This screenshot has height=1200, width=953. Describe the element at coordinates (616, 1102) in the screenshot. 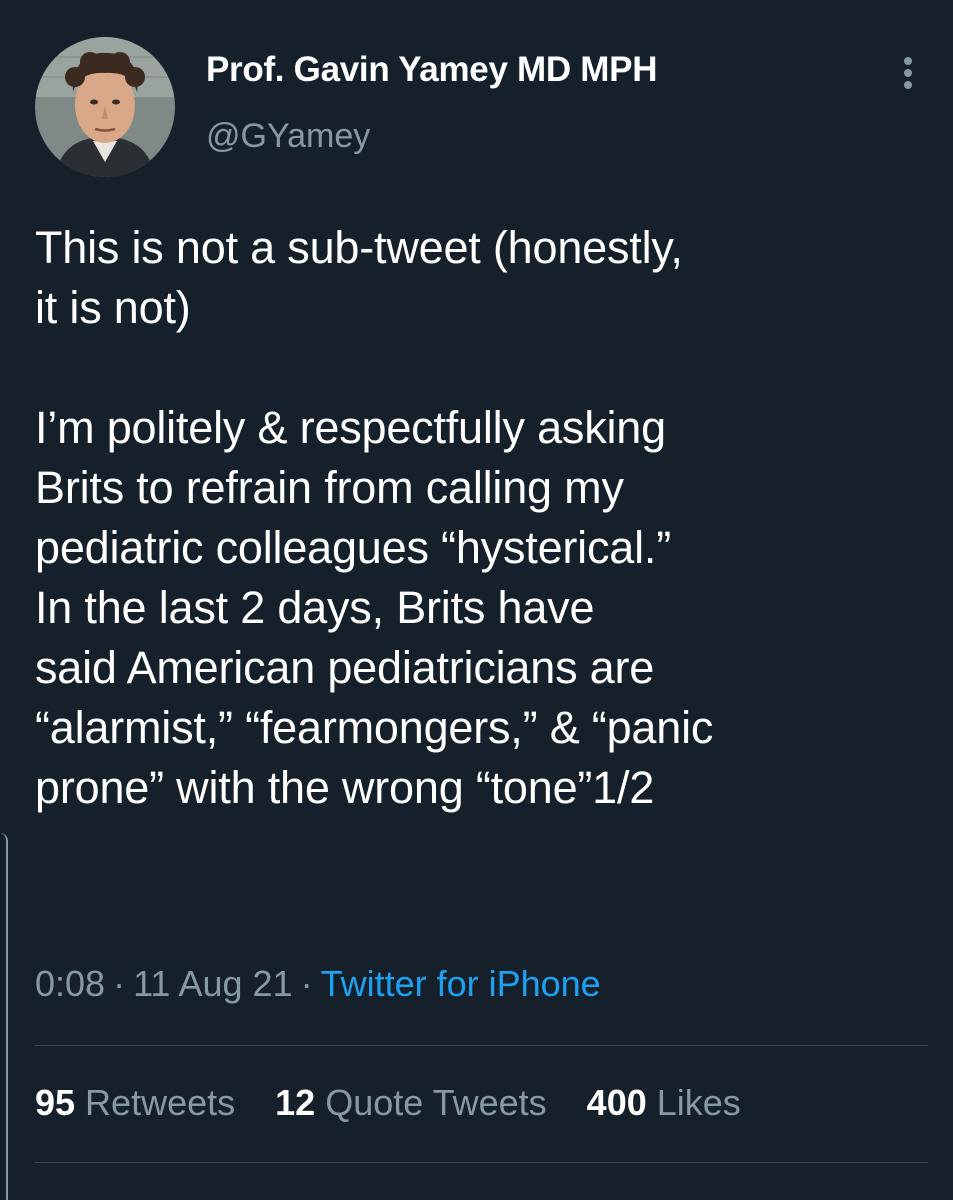

I see `likes-count: 400` at that location.